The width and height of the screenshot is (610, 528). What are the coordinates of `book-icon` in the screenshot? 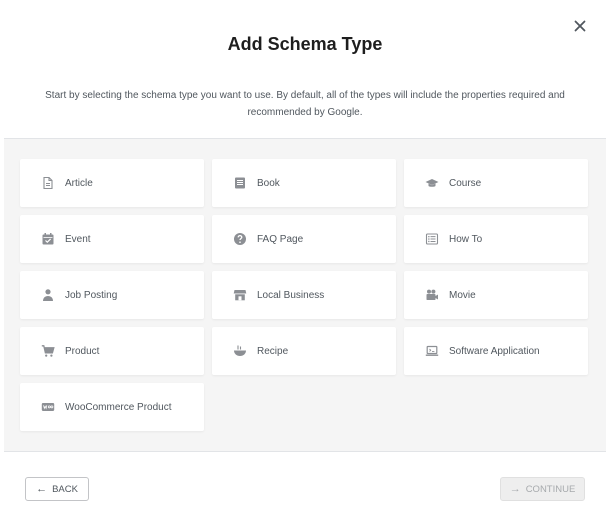 It's located at (240, 183).